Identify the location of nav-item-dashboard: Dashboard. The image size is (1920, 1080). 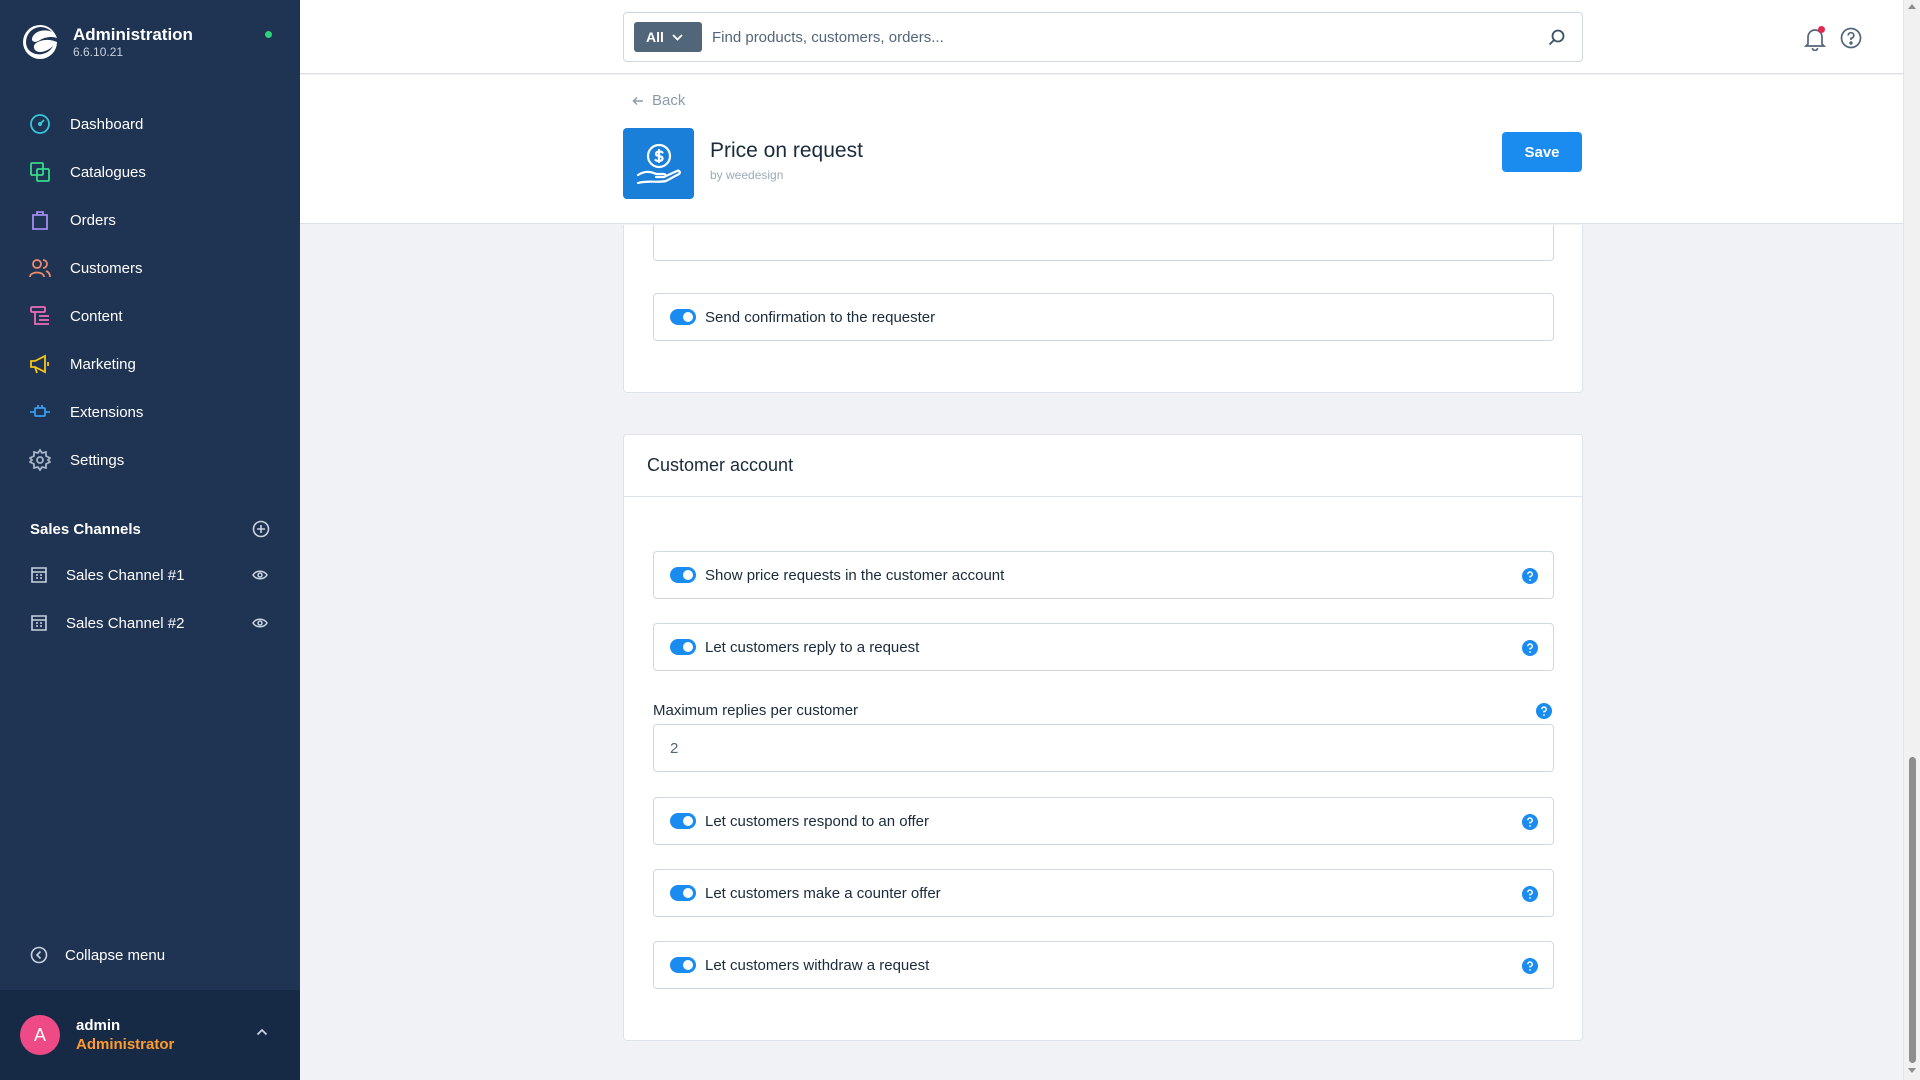
(150, 124).